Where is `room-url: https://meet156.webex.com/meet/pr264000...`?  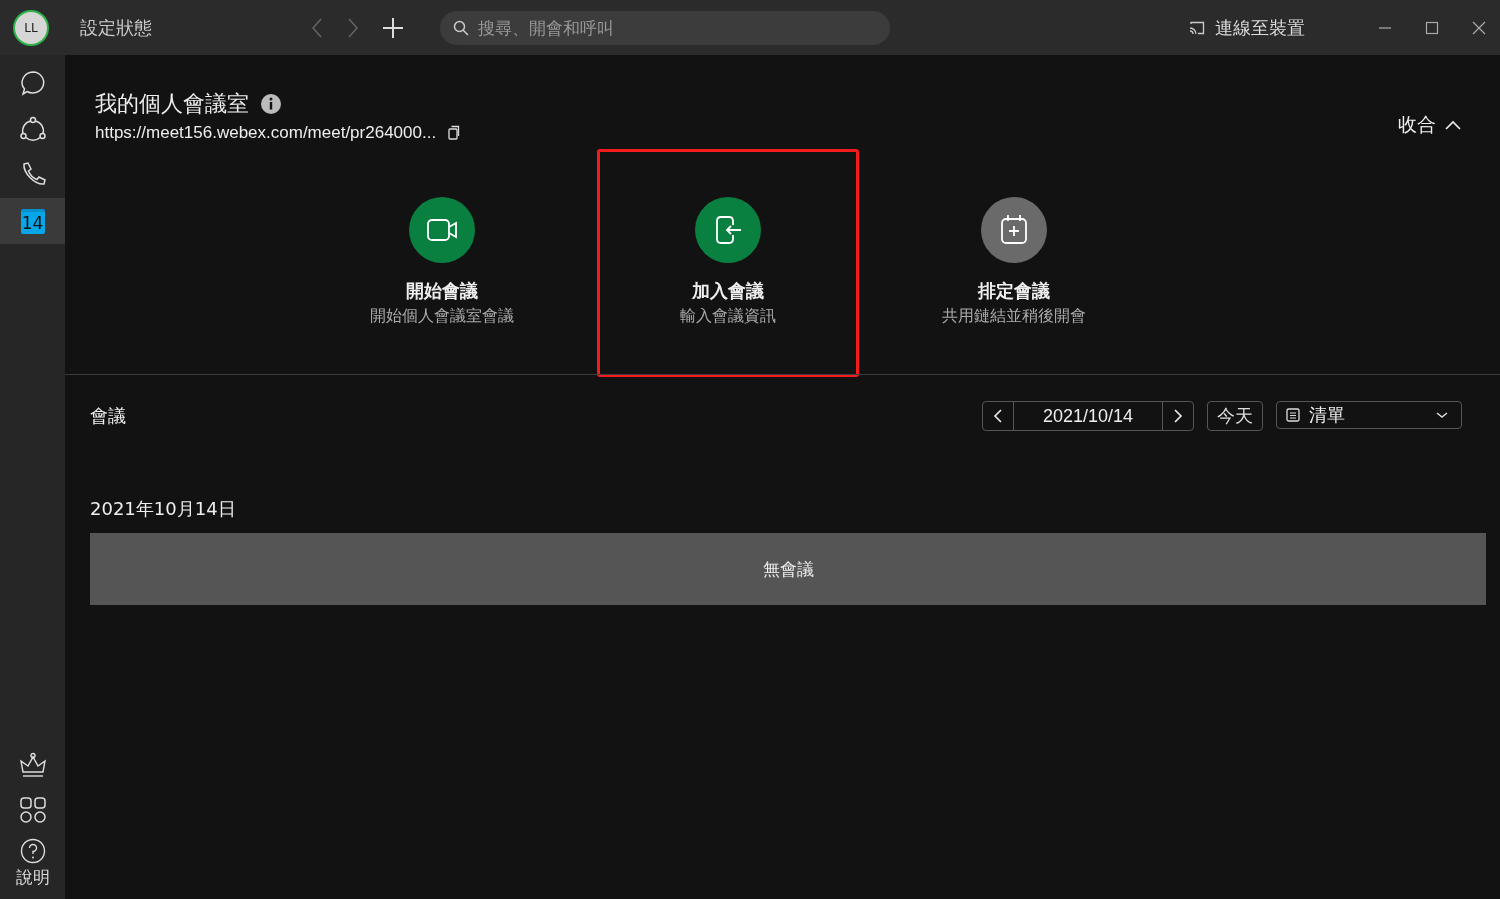
room-url: https://meet156.webex.com/meet/pr264000... is located at coordinates (266, 133).